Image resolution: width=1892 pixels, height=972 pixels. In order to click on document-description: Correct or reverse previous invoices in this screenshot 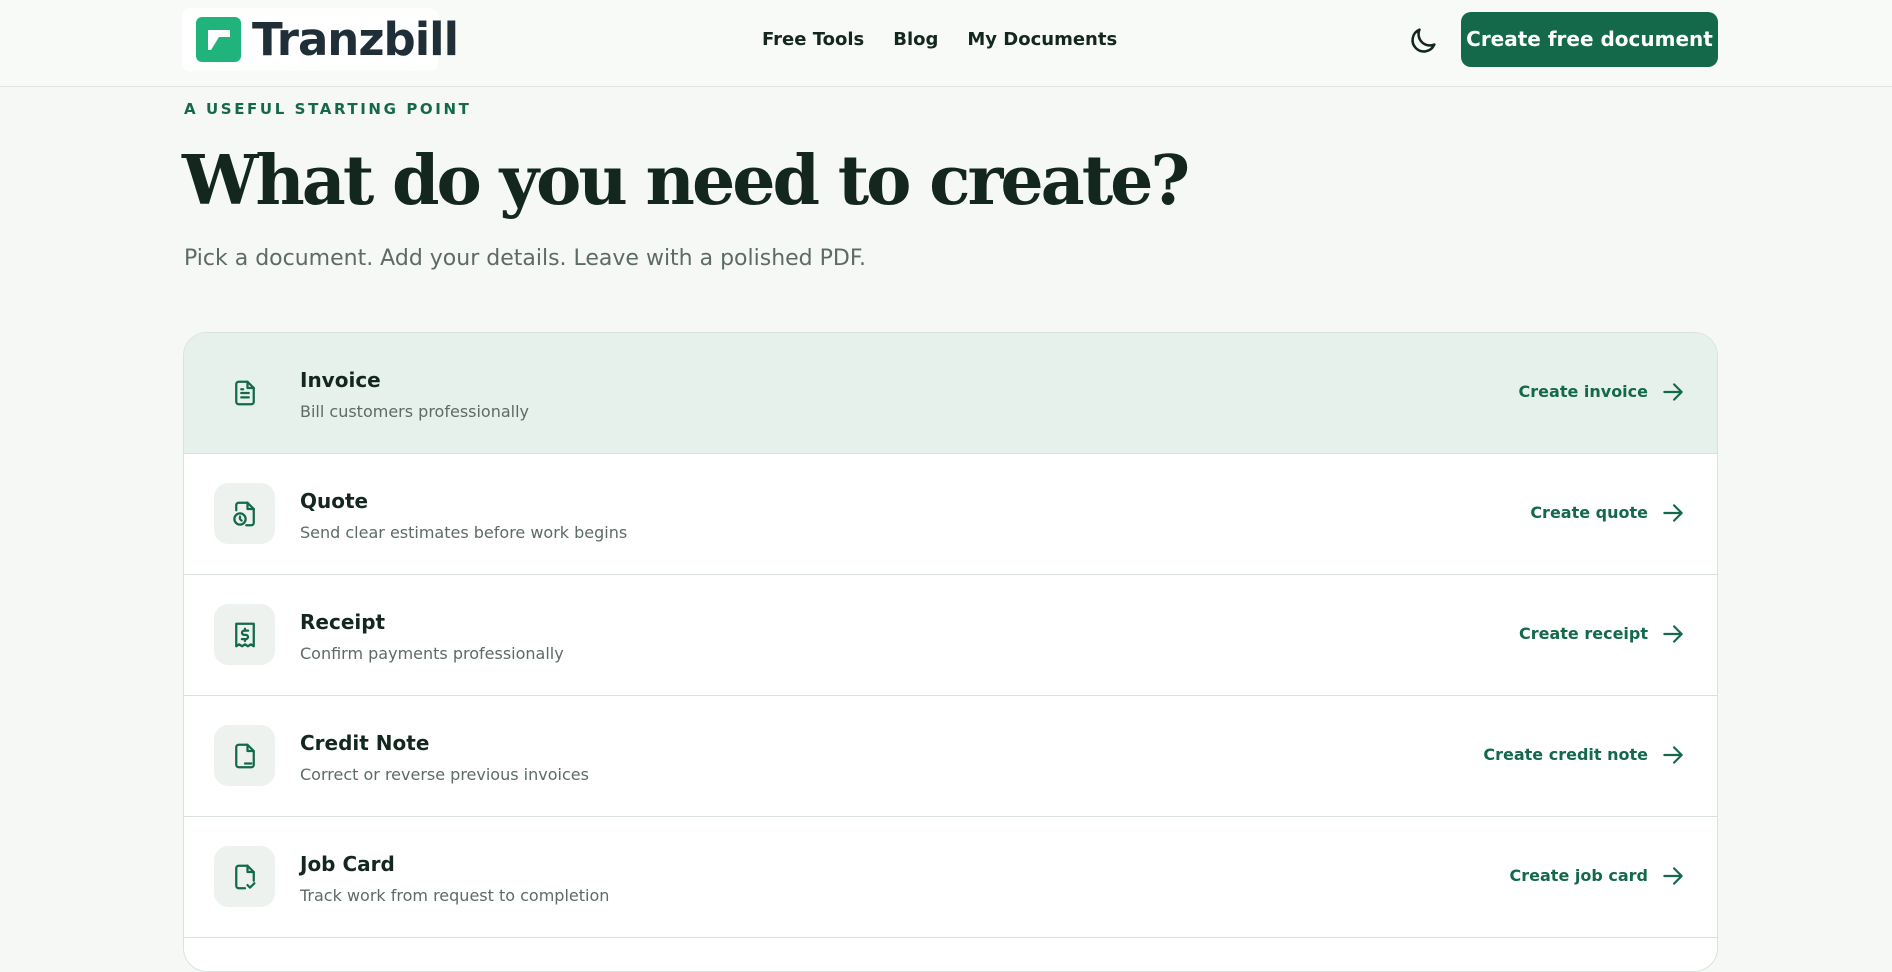, I will do `click(444, 774)`.